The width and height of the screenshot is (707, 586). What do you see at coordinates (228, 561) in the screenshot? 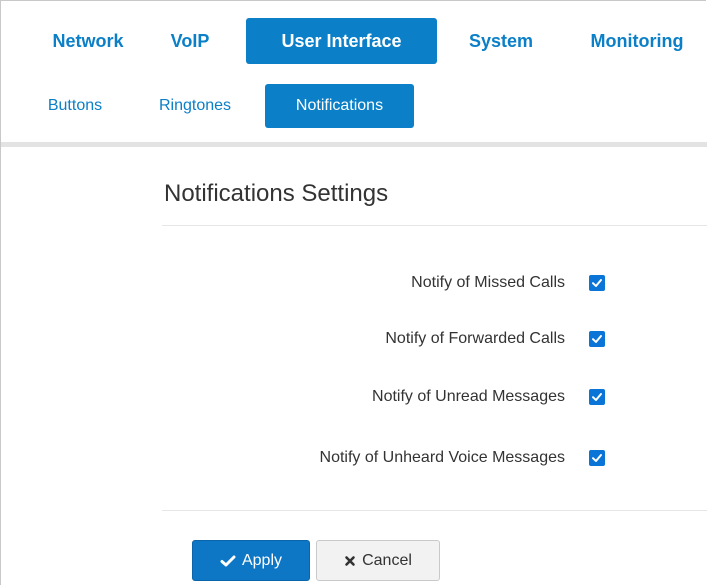
I see `check-icon` at bounding box center [228, 561].